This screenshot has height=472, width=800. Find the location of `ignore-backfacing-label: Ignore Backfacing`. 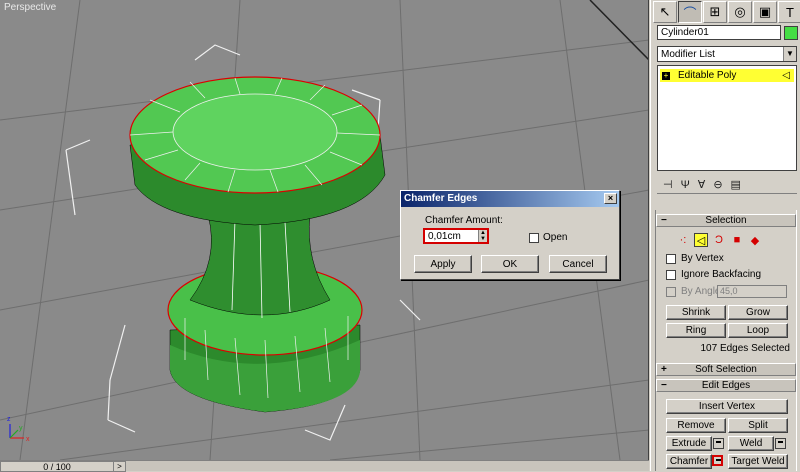

ignore-backfacing-label: Ignore Backfacing is located at coordinates (721, 274).